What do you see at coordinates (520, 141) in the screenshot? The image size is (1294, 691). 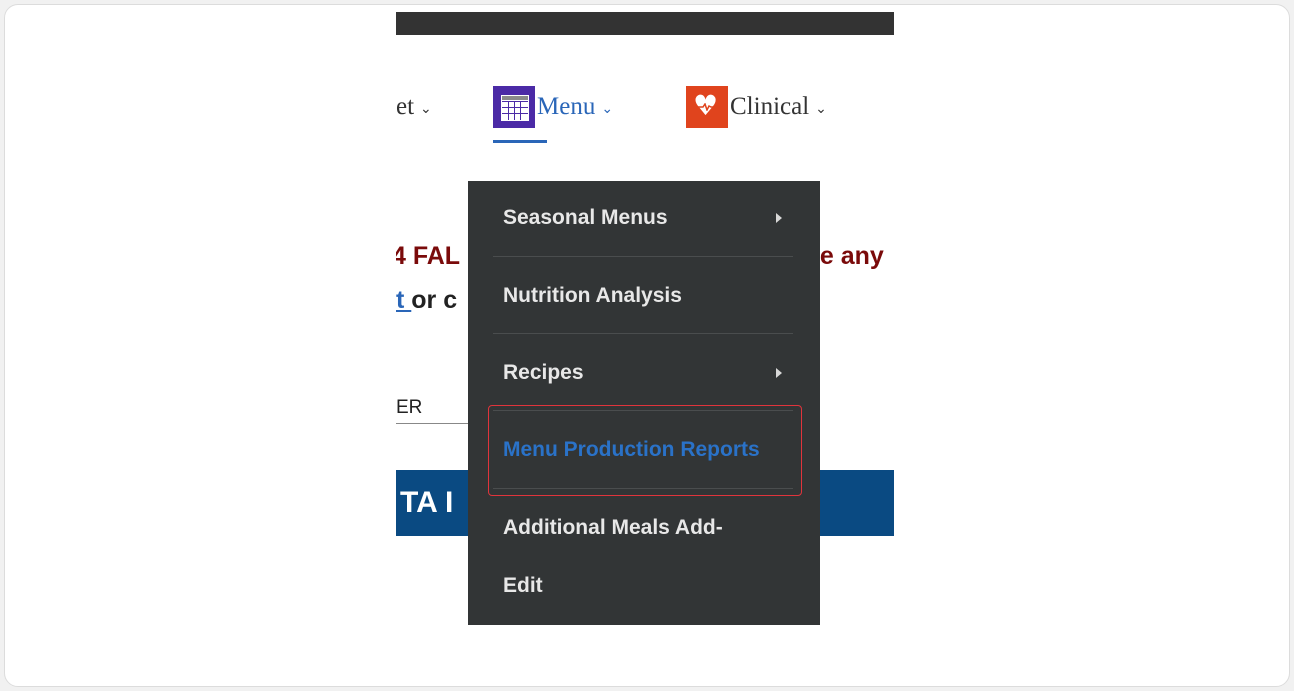 I see `active-nav-underline` at bounding box center [520, 141].